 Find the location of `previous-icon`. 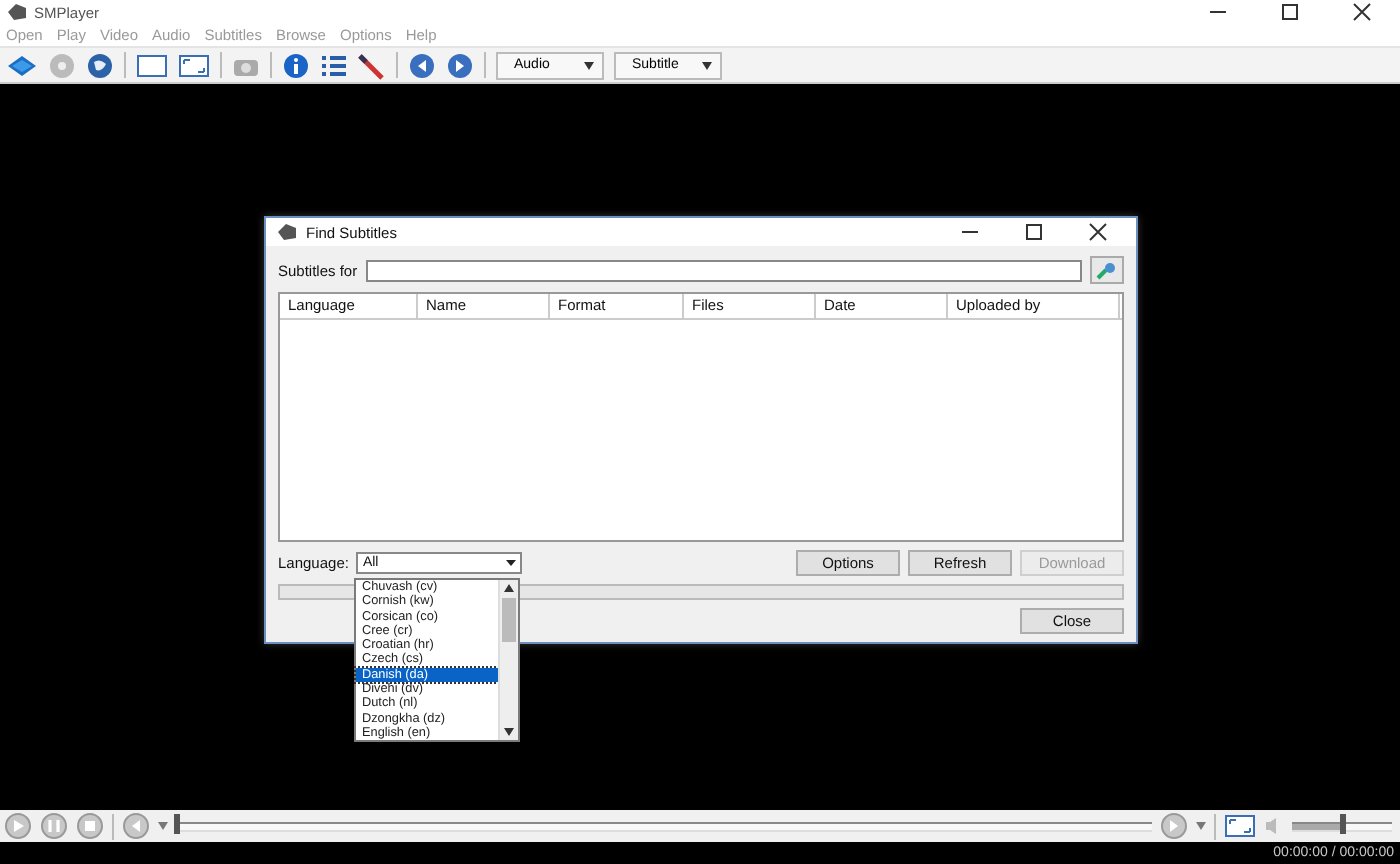

previous-icon is located at coordinates (422, 65).